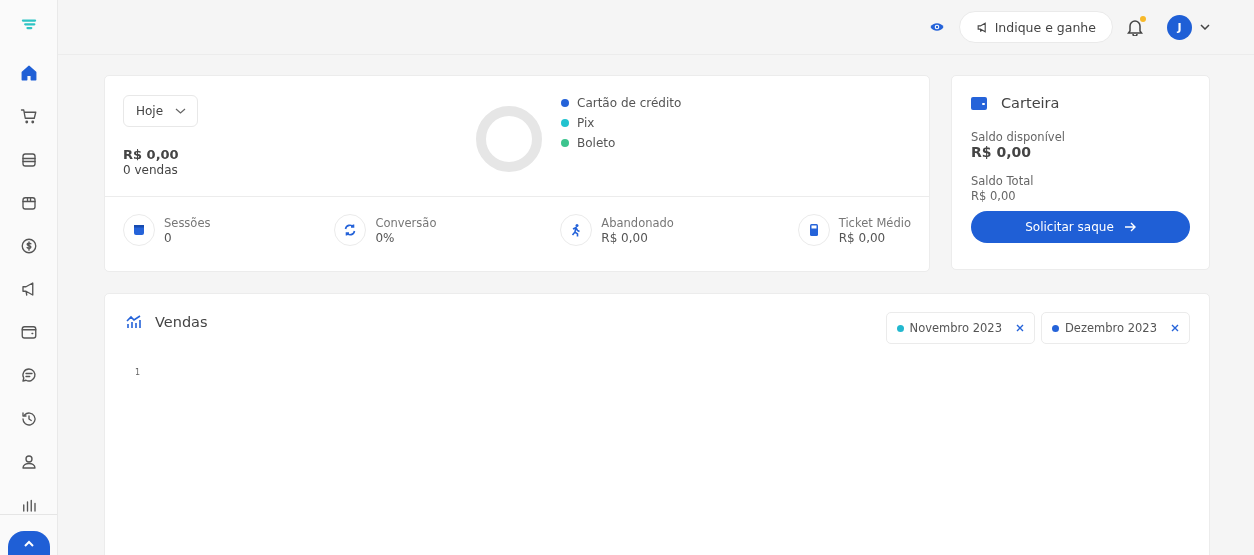 This screenshot has height=555, width=1254. I want to click on megaphone-icon, so click(982, 27).